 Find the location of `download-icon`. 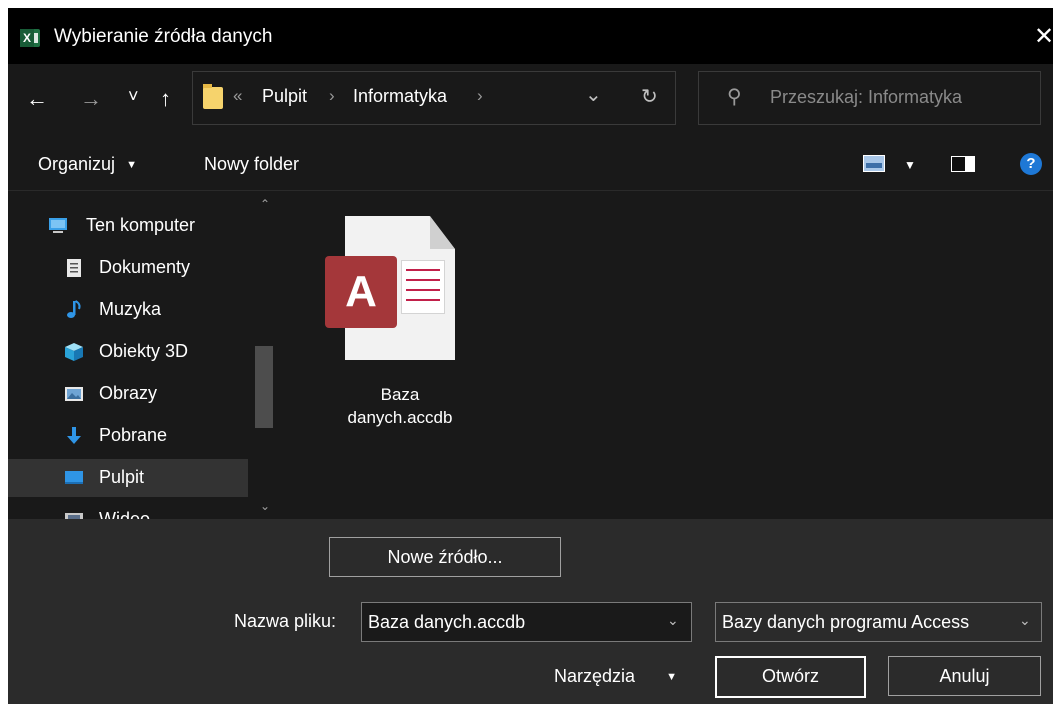

download-icon is located at coordinates (74, 435).